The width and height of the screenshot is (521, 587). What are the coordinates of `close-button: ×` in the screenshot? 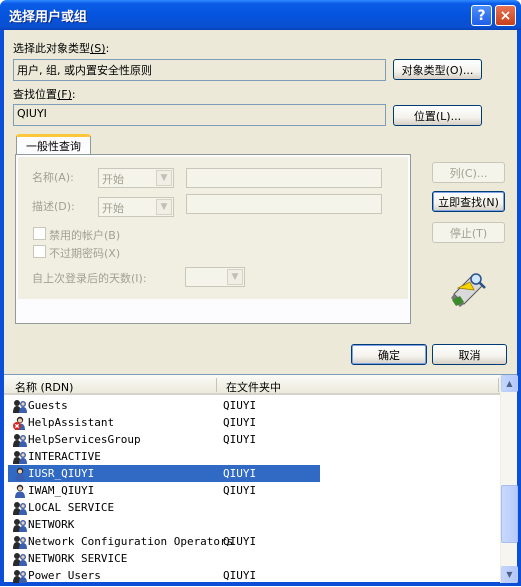 It's located at (505, 15).